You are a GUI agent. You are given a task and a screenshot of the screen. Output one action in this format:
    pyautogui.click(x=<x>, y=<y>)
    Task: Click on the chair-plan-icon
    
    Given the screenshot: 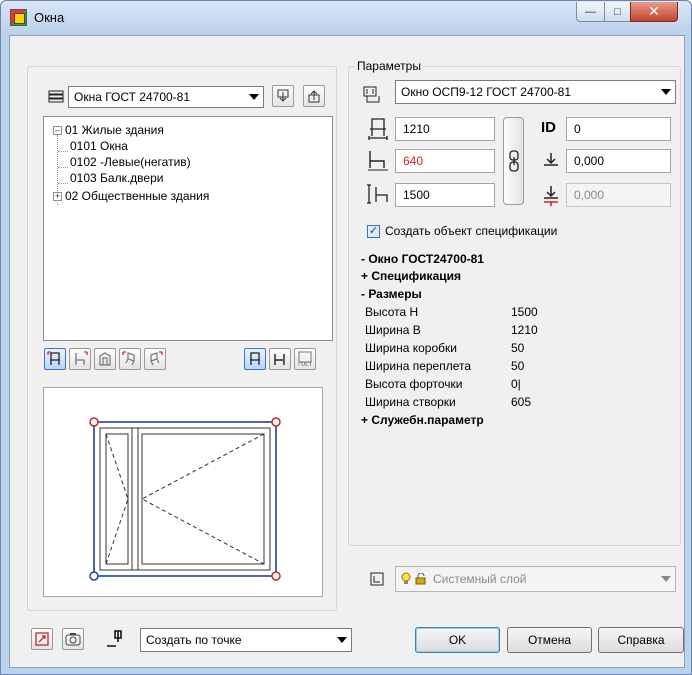 What is the action you would take?
    pyautogui.click(x=255, y=358)
    